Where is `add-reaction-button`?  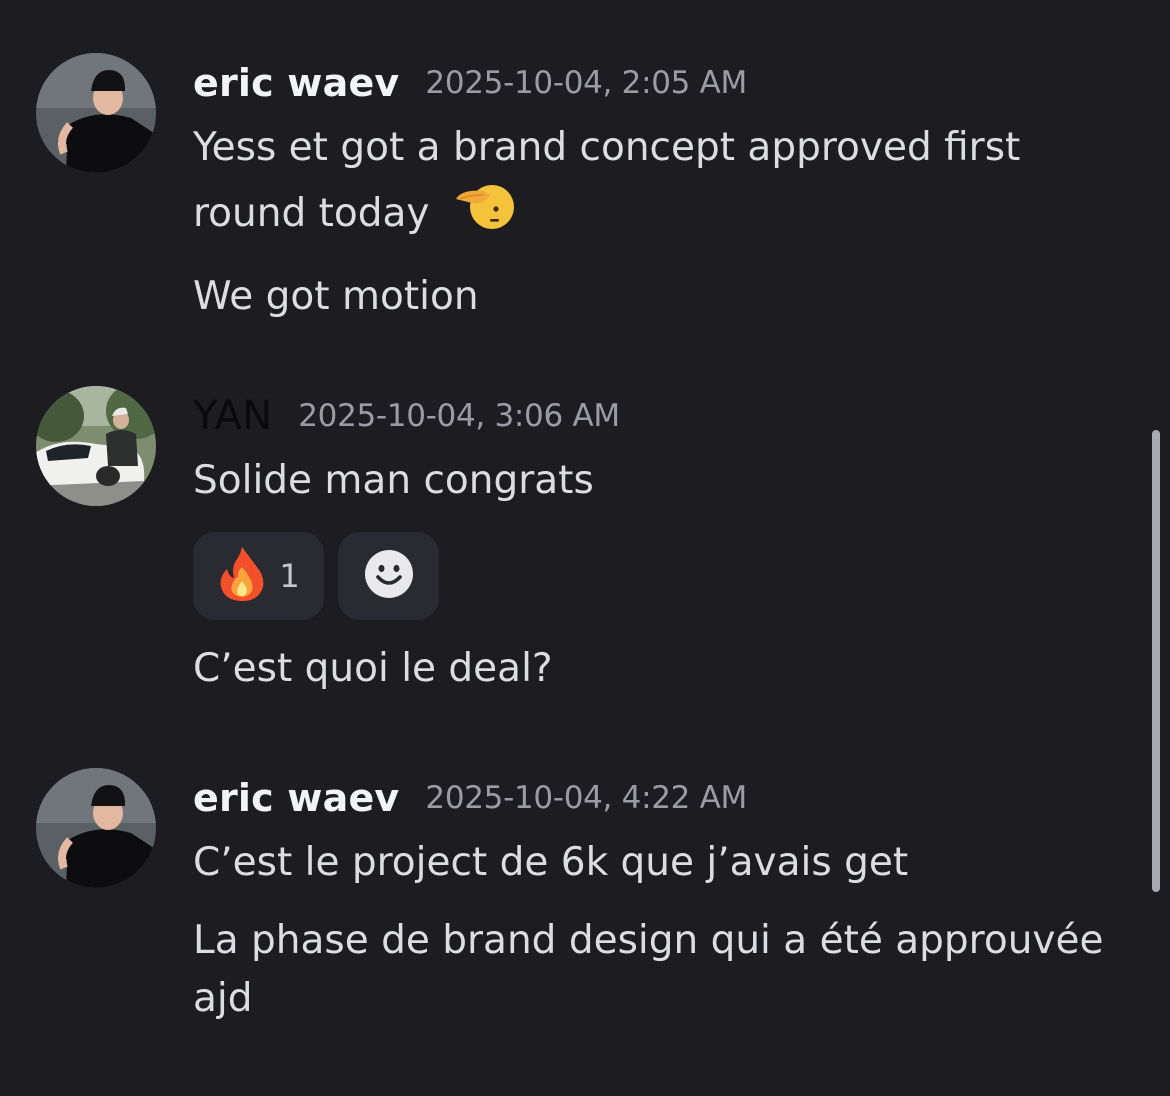 add-reaction-button is located at coordinates (388, 576).